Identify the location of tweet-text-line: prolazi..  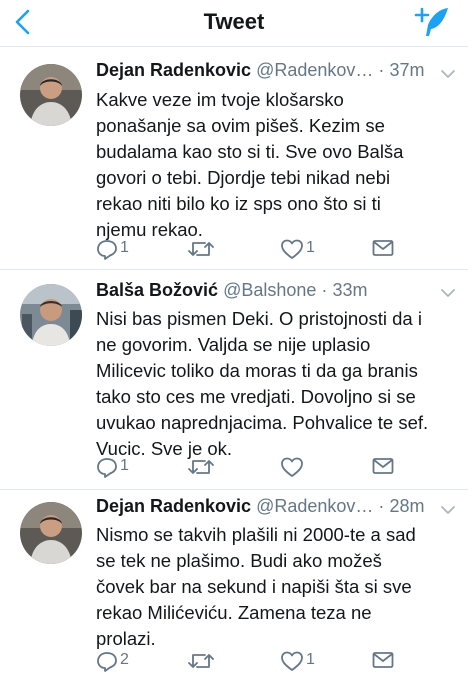
(126, 638).